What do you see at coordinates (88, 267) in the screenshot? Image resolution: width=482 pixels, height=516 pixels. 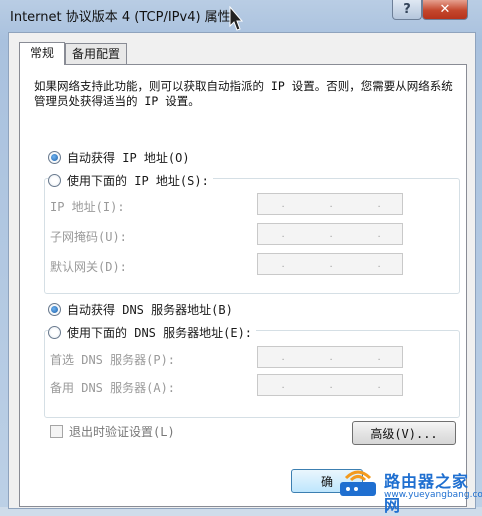 I see `default-gateway-label: 默认网关(D):` at bounding box center [88, 267].